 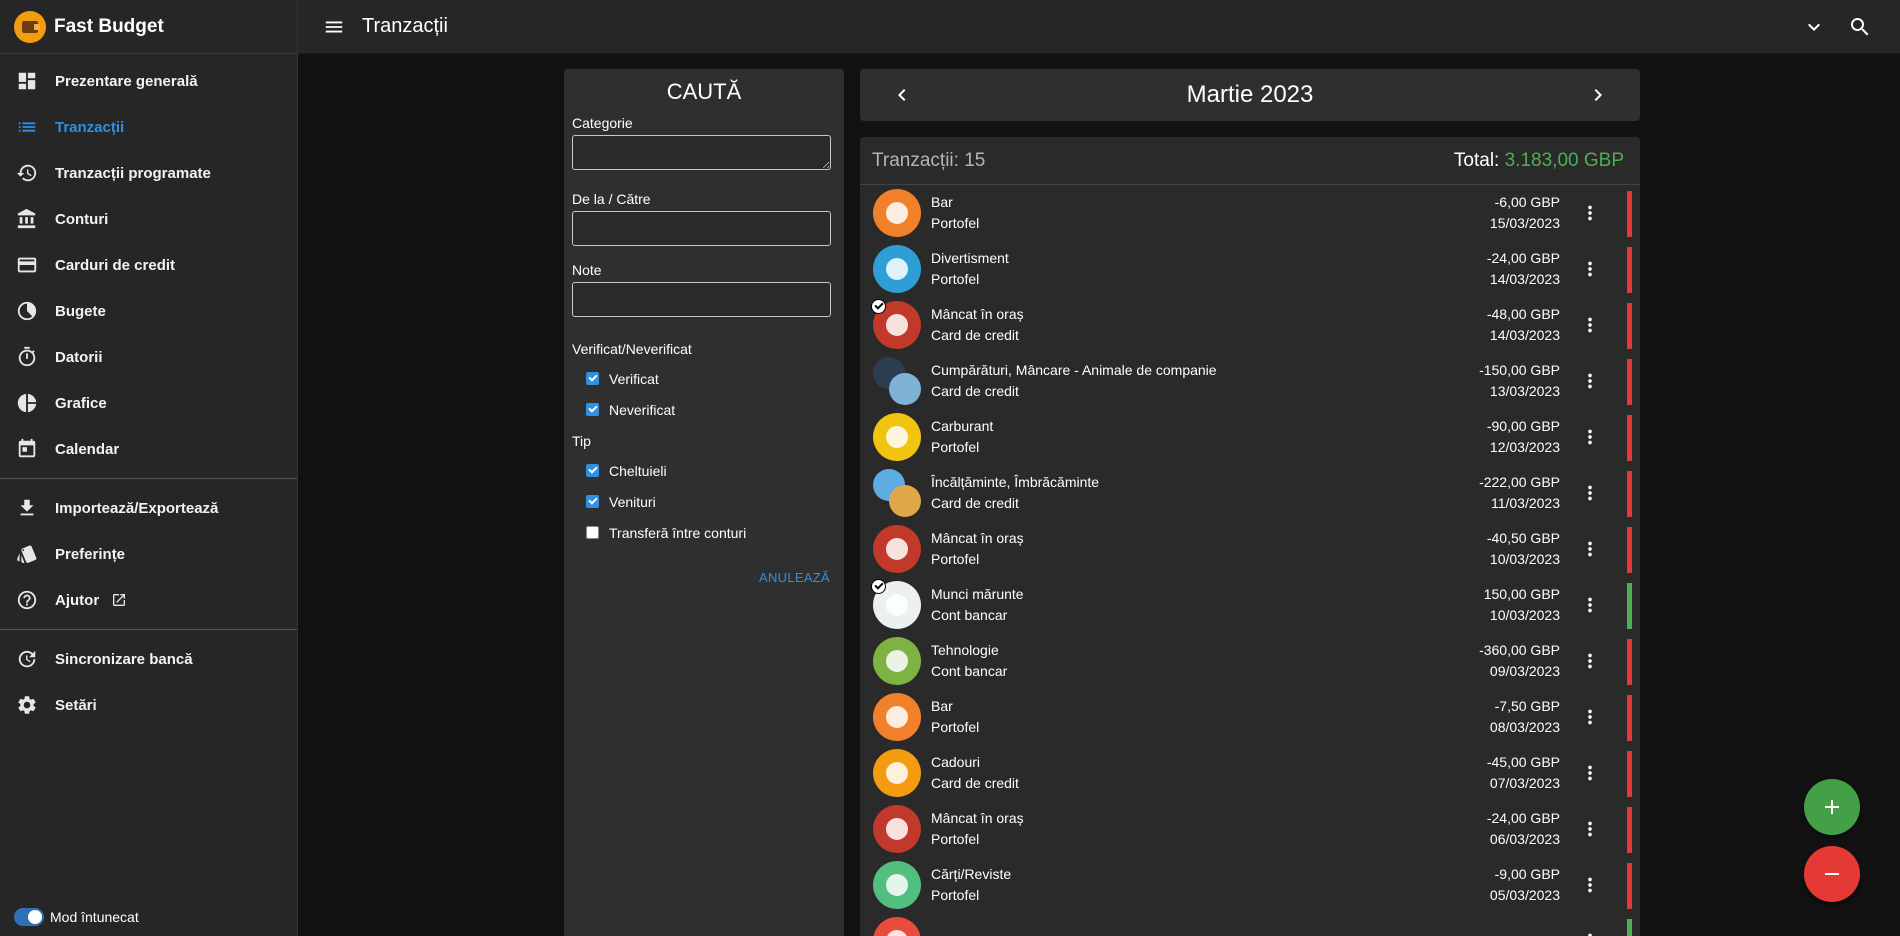 What do you see at coordinates (27, 449) in the screenshot?
I see `calendar-icon` at bounding box center [27, 449].